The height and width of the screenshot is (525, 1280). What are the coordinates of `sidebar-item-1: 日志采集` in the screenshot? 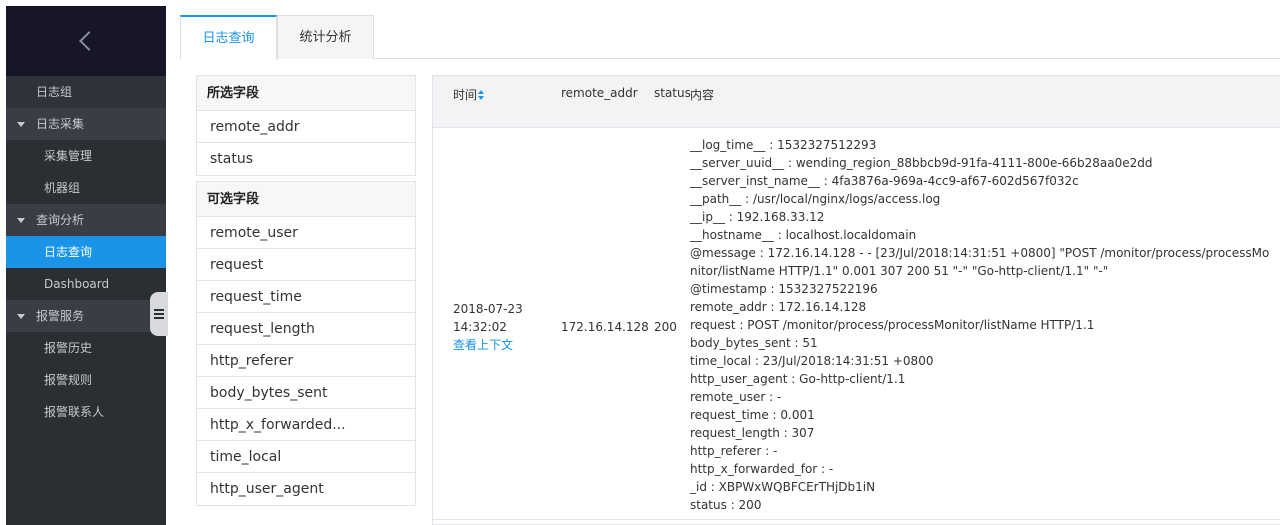 It's located at (86, 124).